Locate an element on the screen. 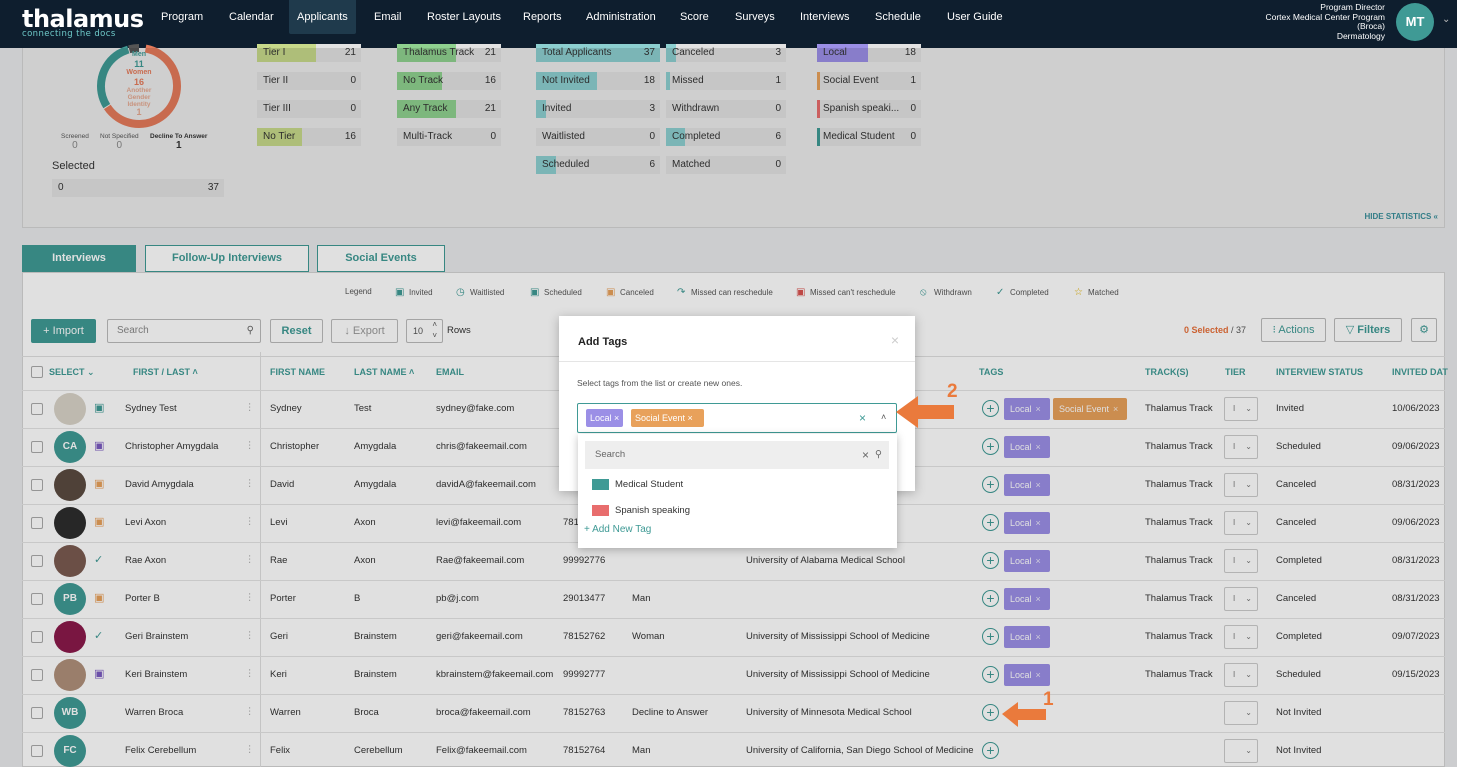  arrow-1-shape is located at coordinates (1024, 714).